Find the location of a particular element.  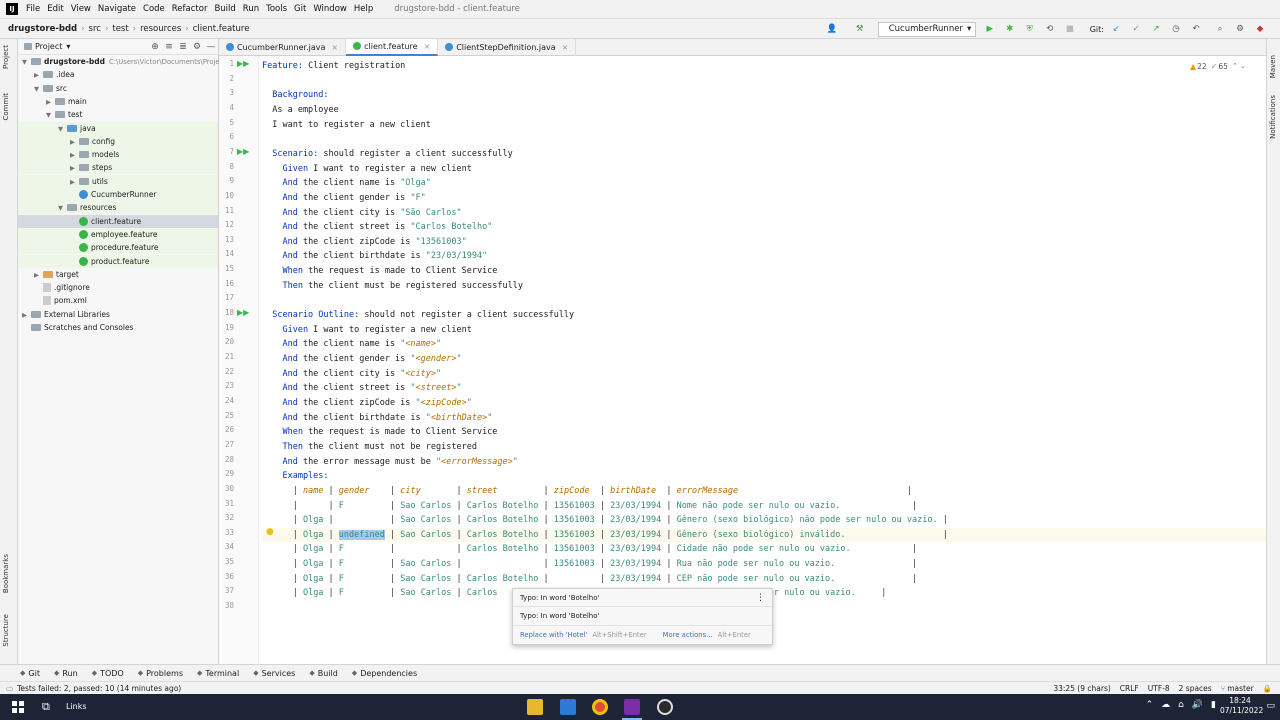

chrome-icon is located at coordinates (600, 707).